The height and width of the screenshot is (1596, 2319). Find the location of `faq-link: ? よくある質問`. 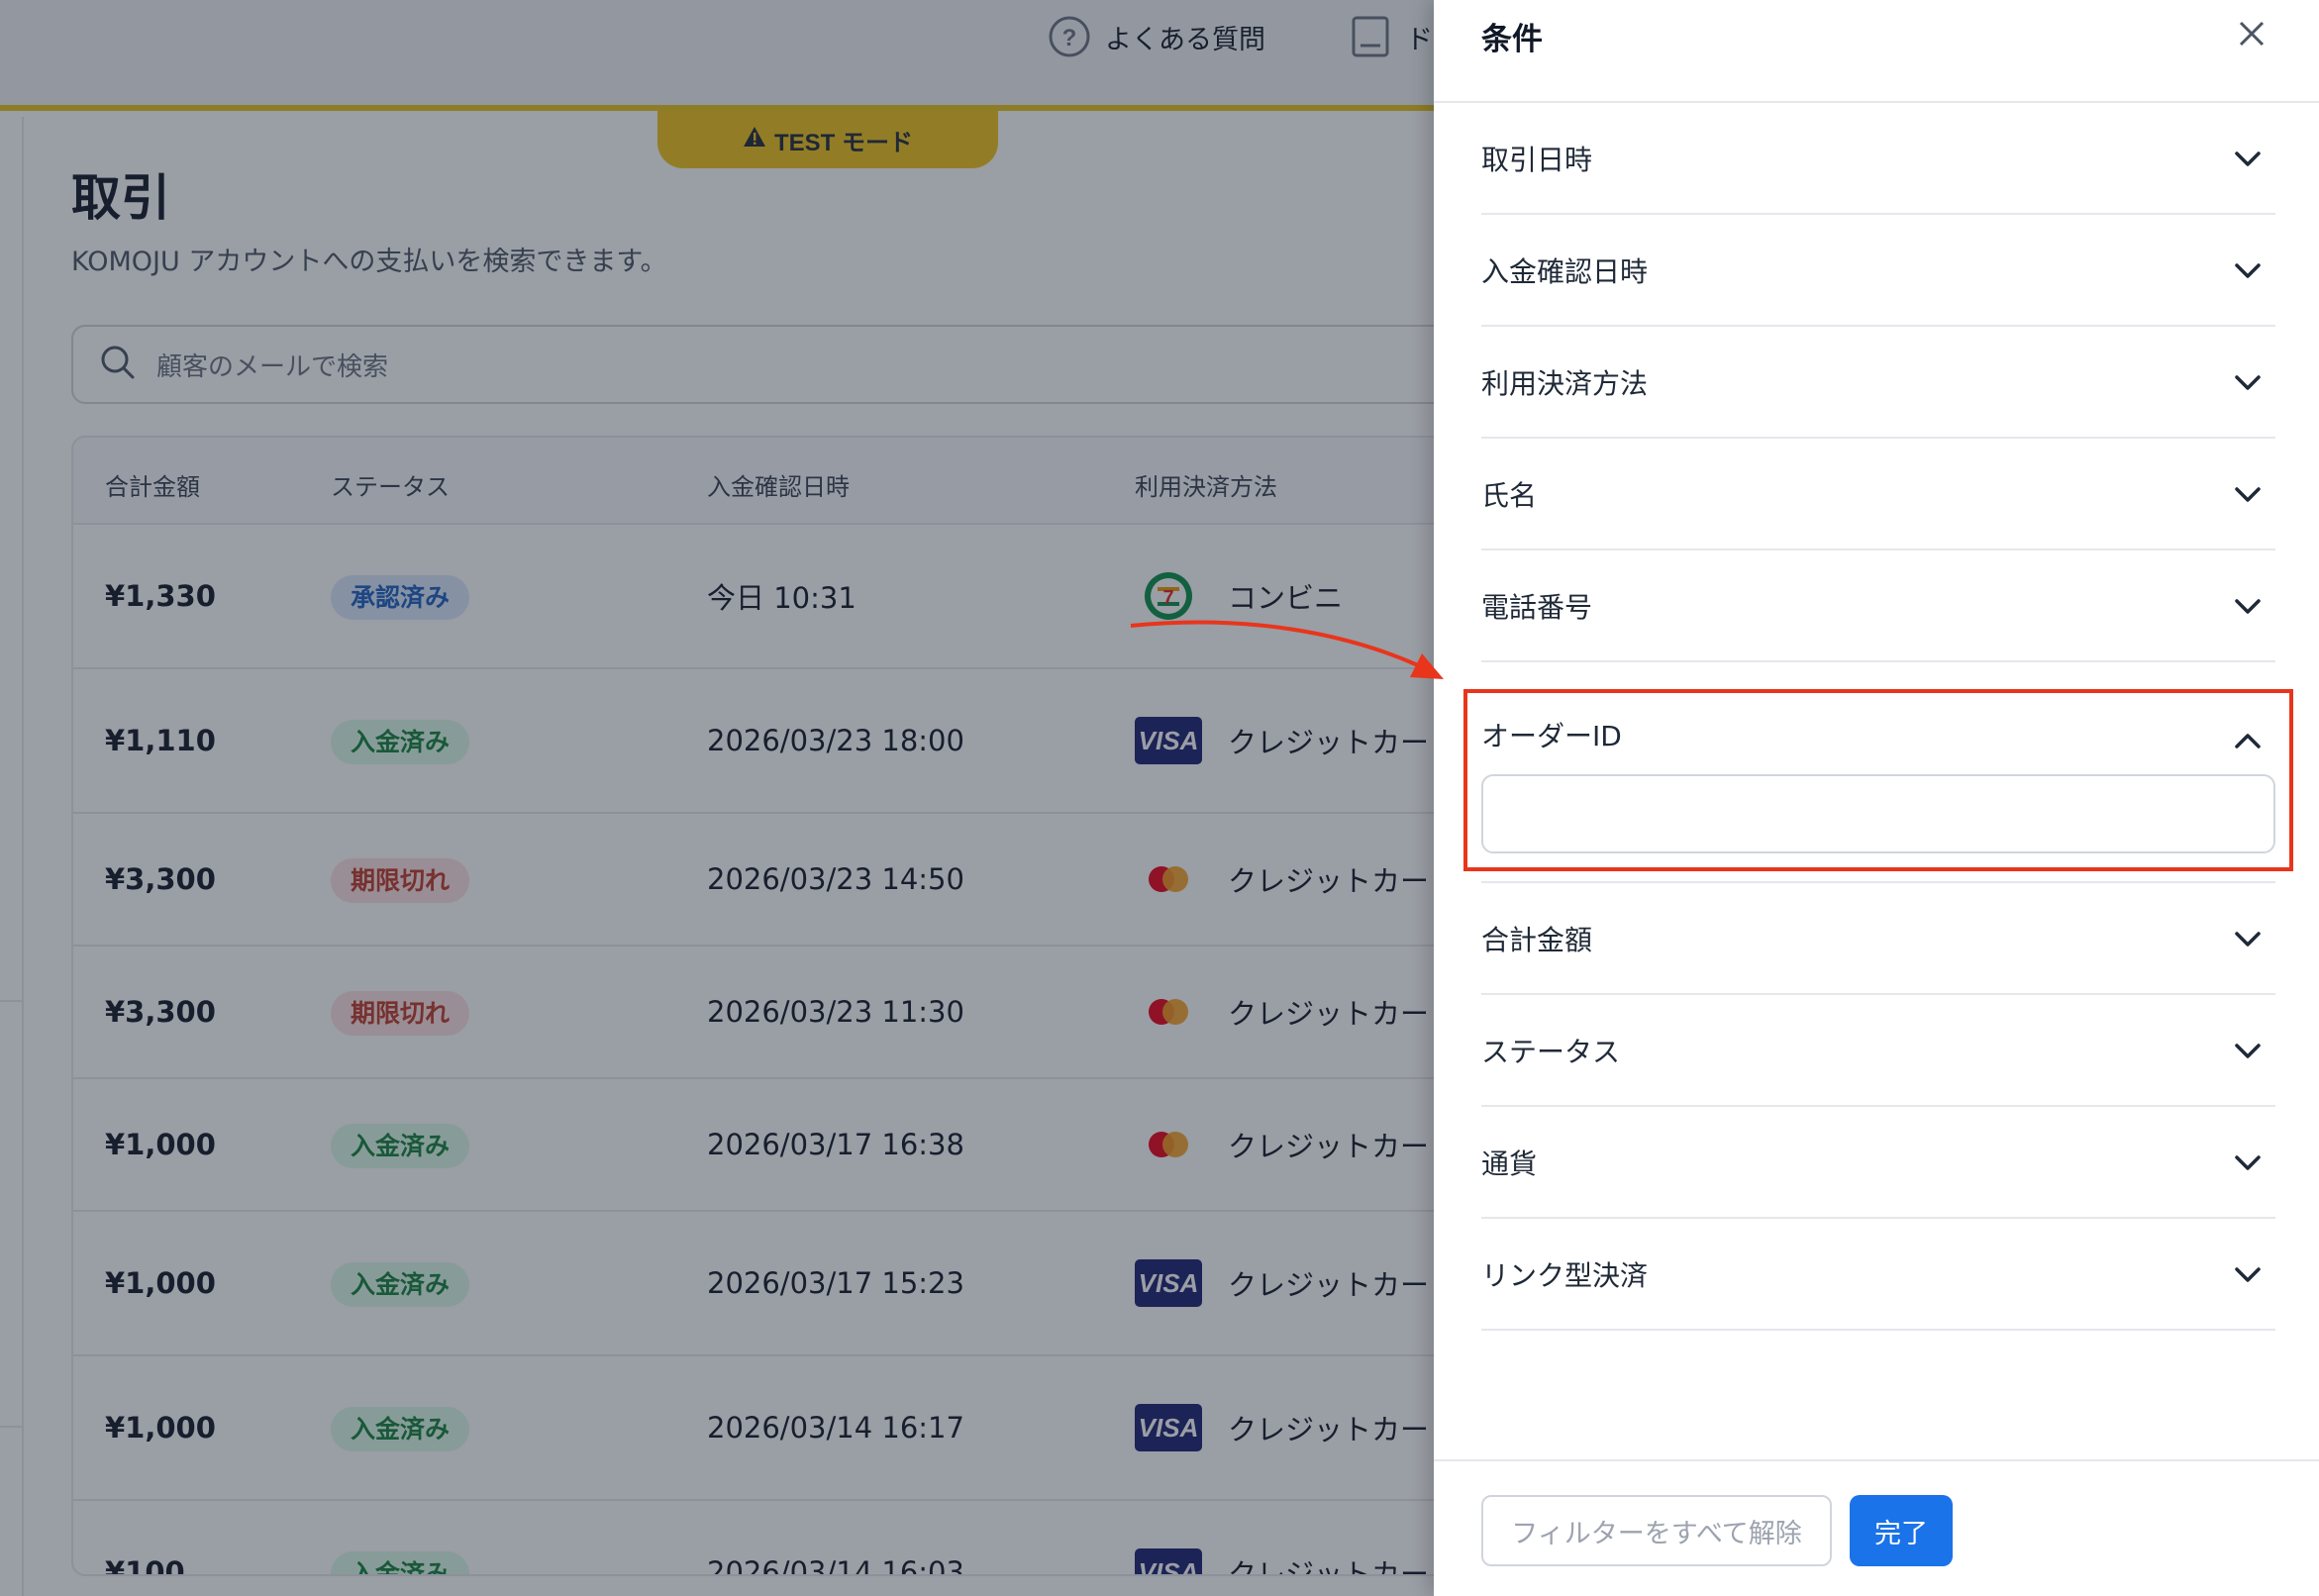

faq-link: ? よくある質問 is located at coordinates (1156, 36).